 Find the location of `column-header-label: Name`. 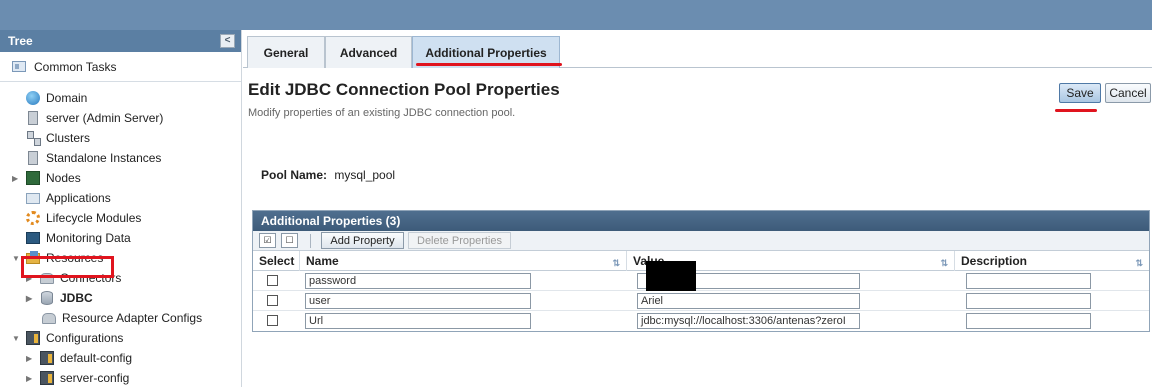

column-header-label: Name is located at coordinates (322, 261).